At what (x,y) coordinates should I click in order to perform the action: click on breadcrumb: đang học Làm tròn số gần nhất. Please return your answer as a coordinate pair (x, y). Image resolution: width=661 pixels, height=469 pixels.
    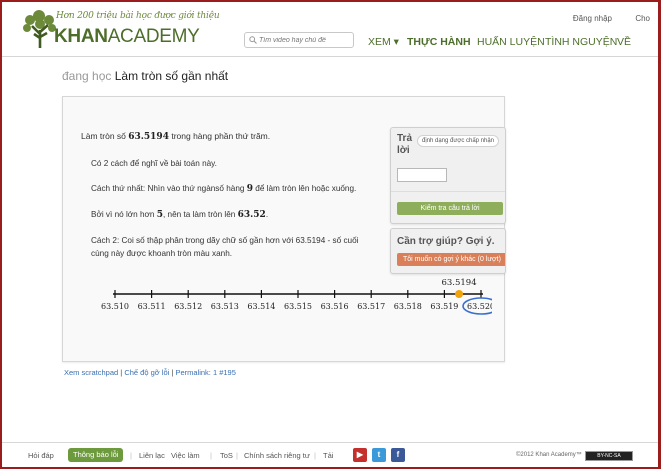
    Looking at the image, I should click on (145, 76).